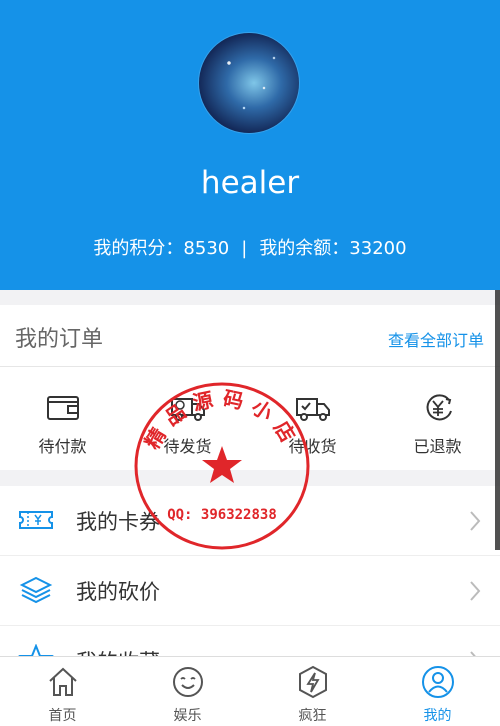 Image resolution: width=500 pixels, height=726 pixels. What do you see at coordinates (250, 183) in the screenshot?
I see `username: healer` at bounding box center [250, 183].